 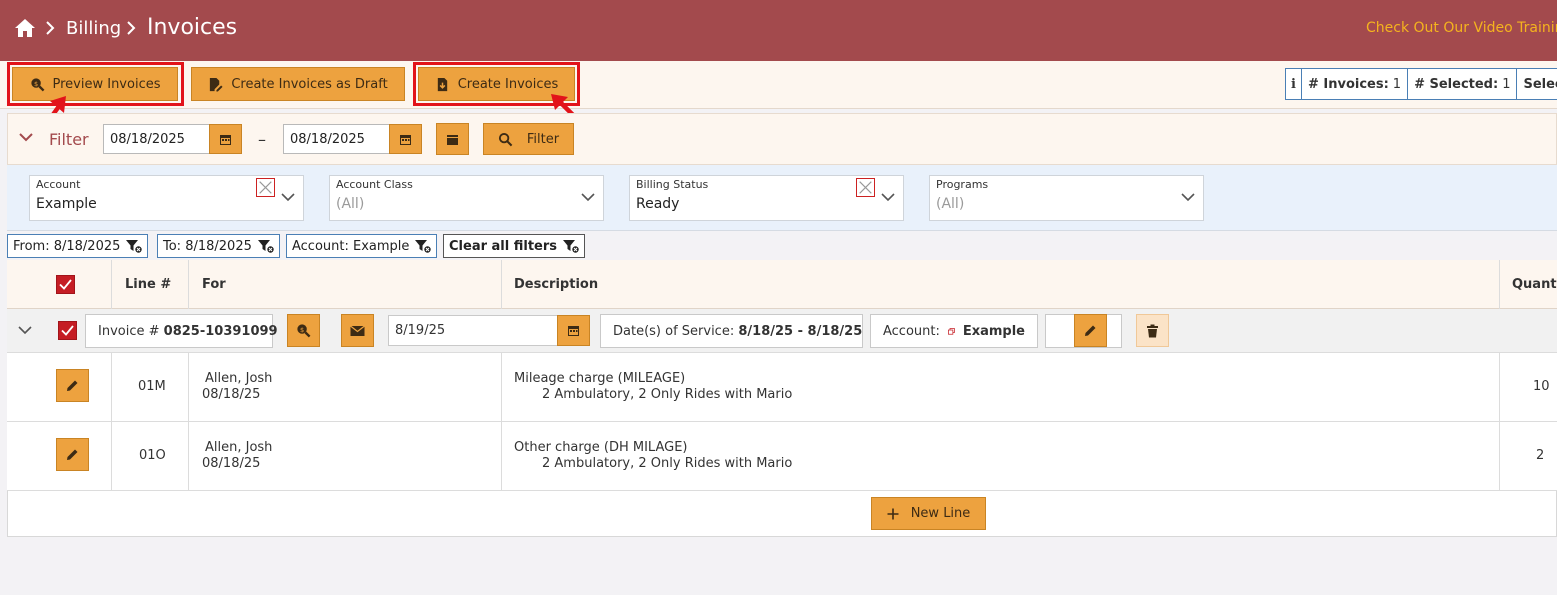 I want to click on clear-all-filters-label: Clear all filters, so click(x=503, y=246).